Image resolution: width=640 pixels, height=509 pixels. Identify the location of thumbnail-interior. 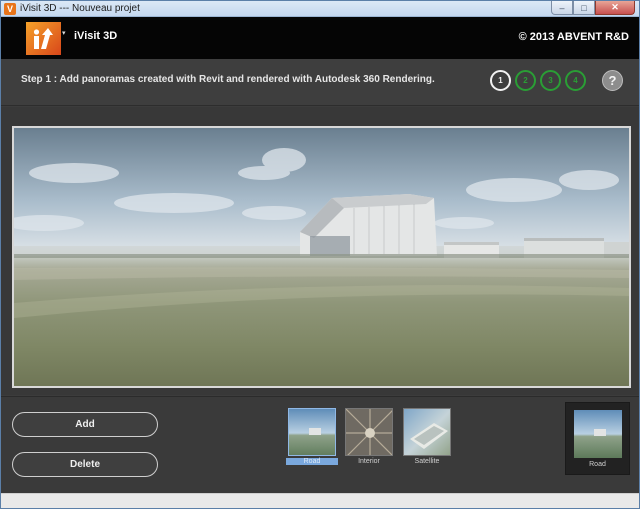
(369, 432).